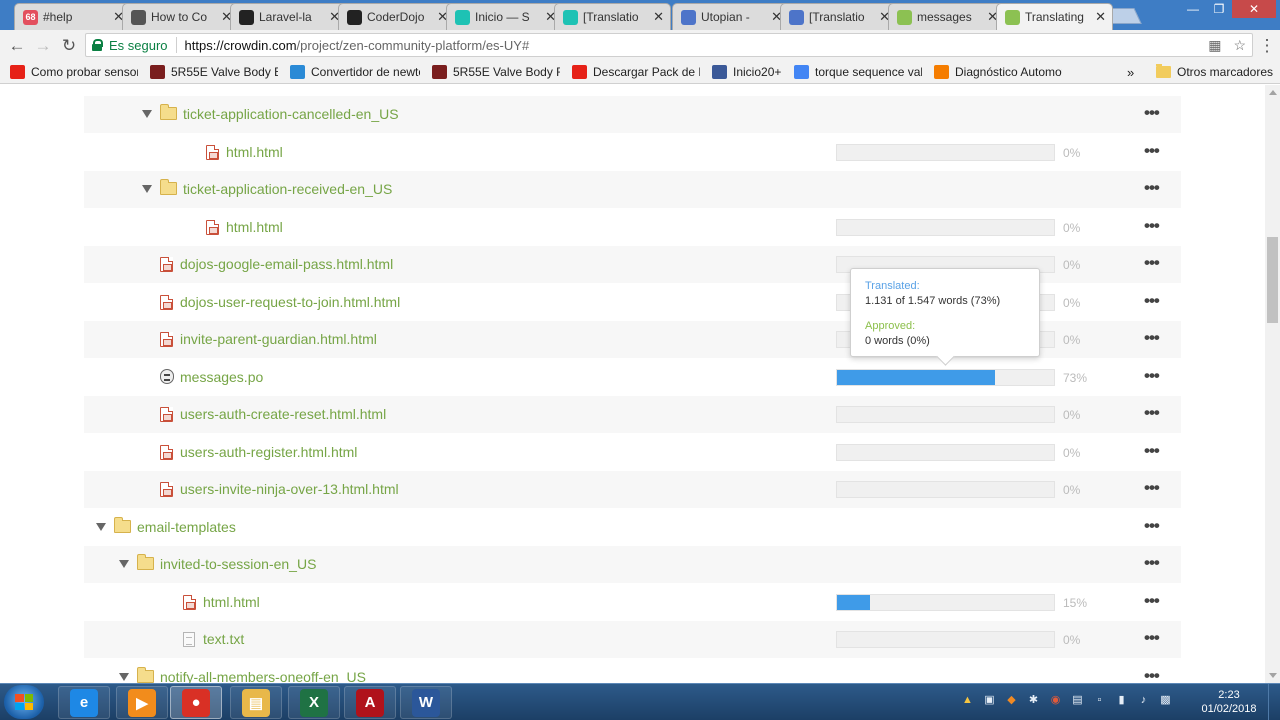 Image resolution: width=1280 pixels, height=720 pixels. I want to click on file-row: users-auth-register.html.html 0% •••, so click(632, 452).